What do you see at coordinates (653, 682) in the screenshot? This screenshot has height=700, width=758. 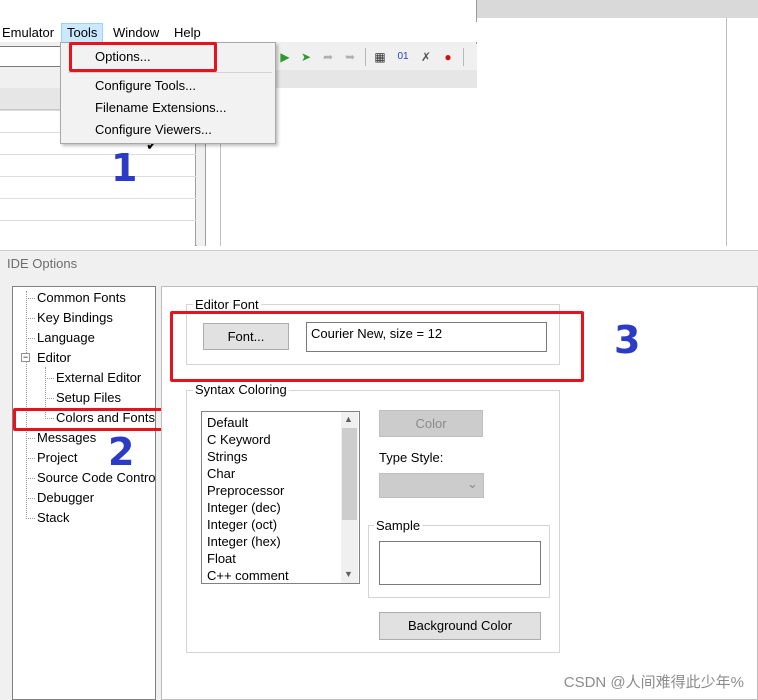 I see `watermark: CSDN @人间难得此少年%` at bounding box center [653, 682].